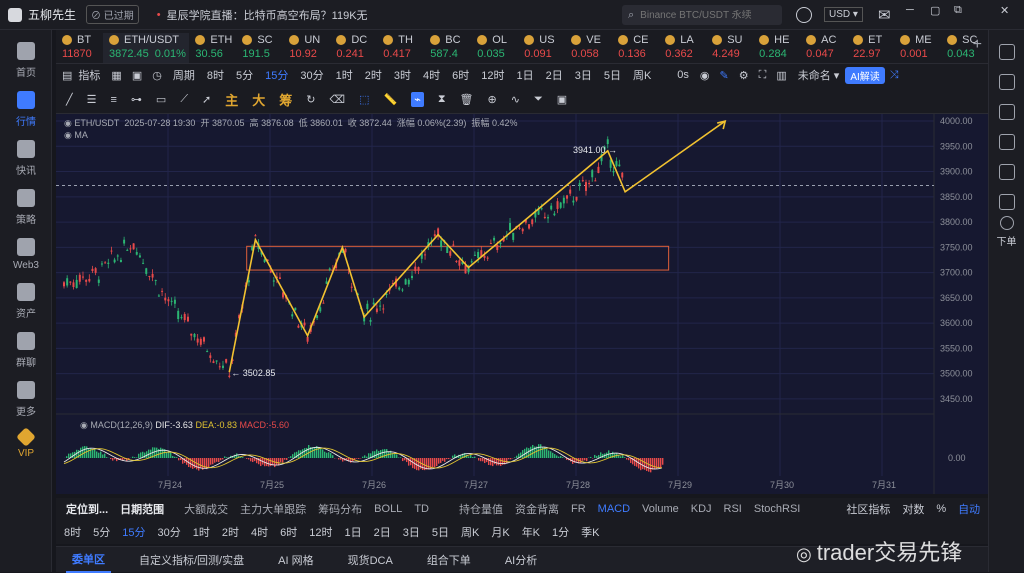 This screenshot has height=573, width=1024. Describe the element at coordinates (288, 532) in the screenshot. I see `interval-button: 6时` at that location.